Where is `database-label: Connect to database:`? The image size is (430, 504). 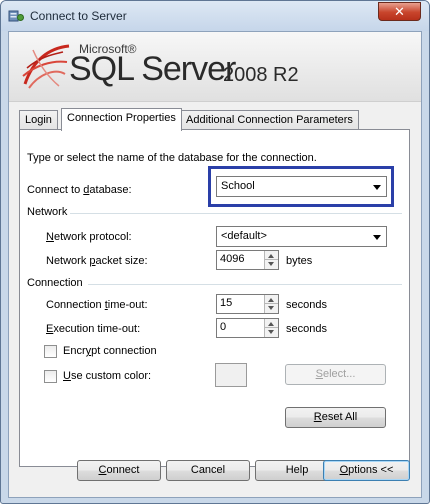 database-label: Connect to database: is located at coordinates (79, 190).